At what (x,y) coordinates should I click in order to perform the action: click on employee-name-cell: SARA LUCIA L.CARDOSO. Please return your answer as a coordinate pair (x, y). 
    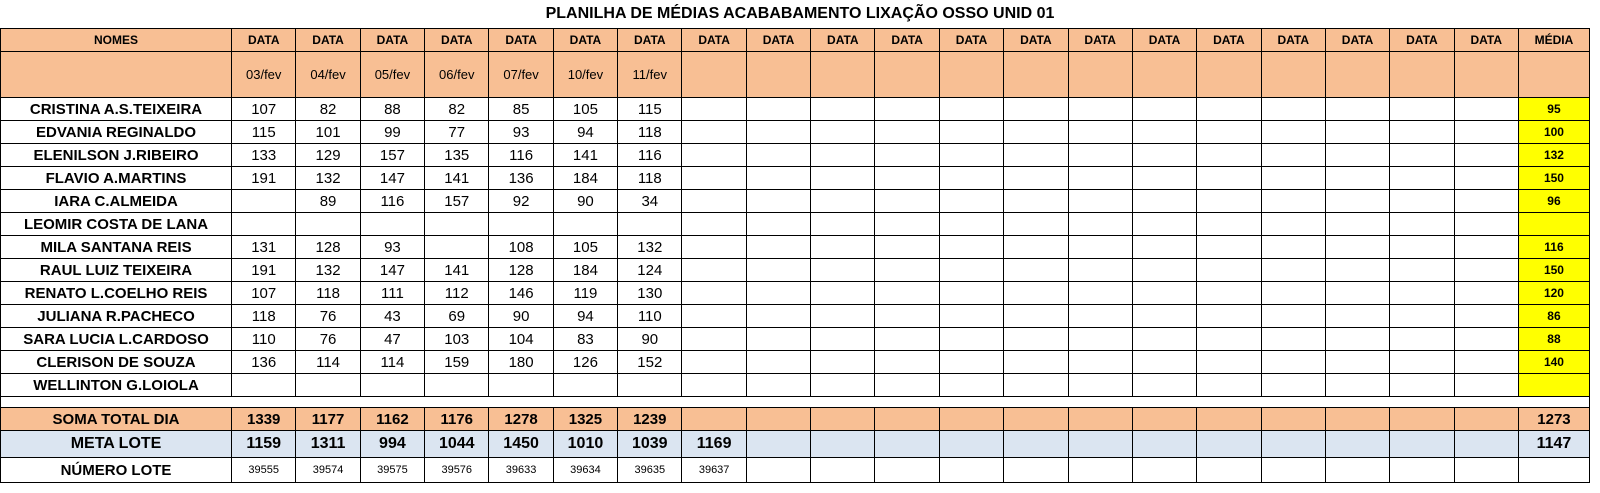
    Looking at the image, I should click on (116, 339).